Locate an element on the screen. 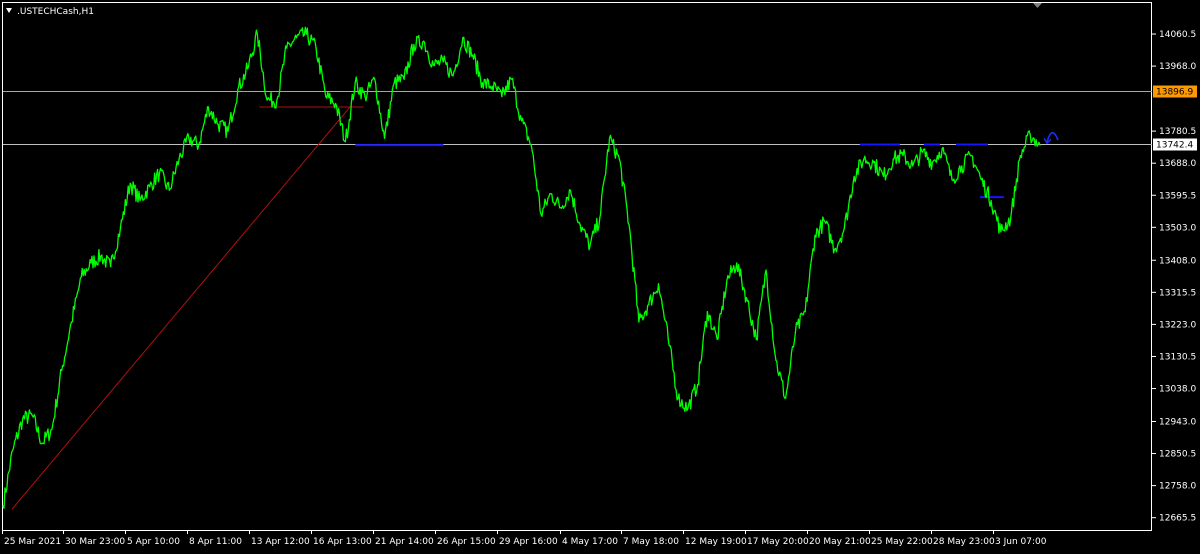 Image resolution: width=1200 pixels, height=554 pixels. x-tick-label: 30 Mar 23:00 is located at coordinates (95, 542).